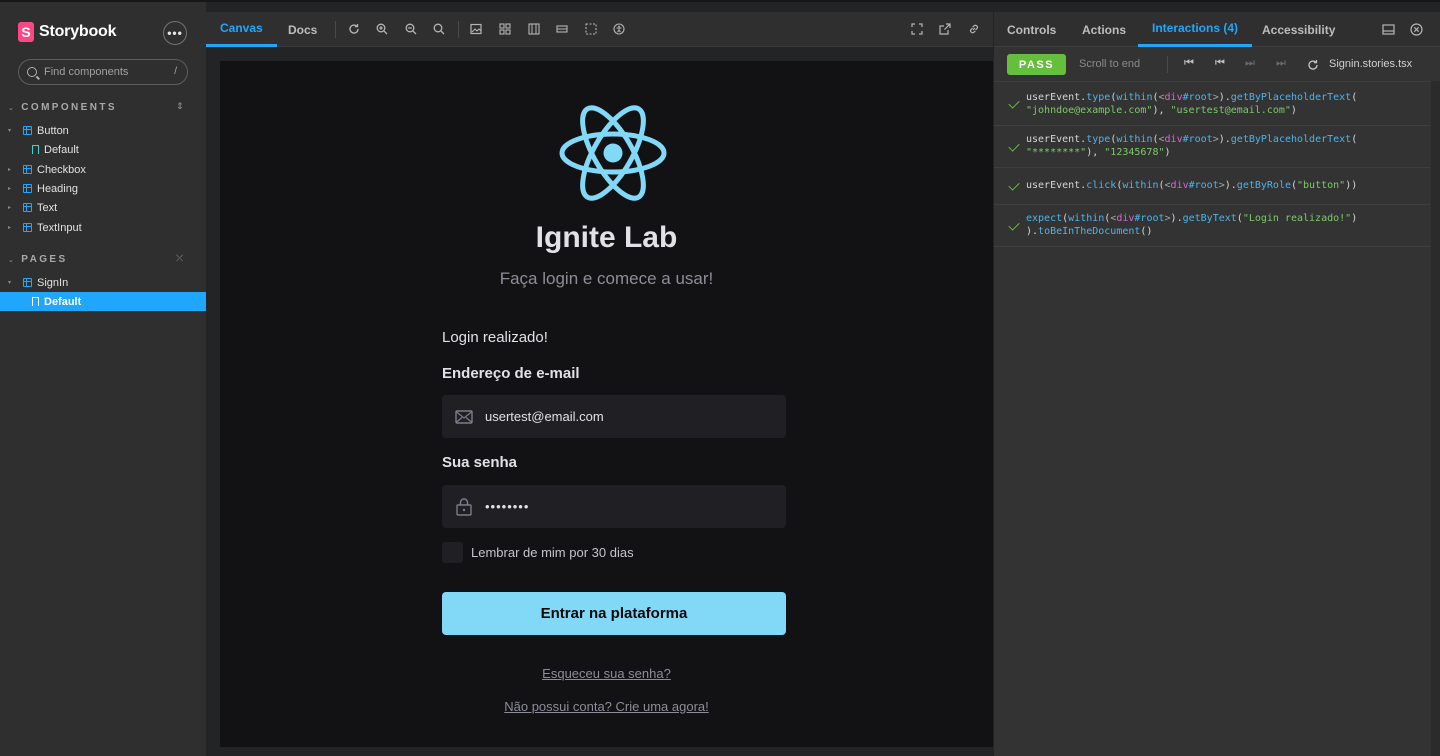 This screenshot has width=1440, height=756. I want to click on open-new-tab-icon, so click(945, 29).